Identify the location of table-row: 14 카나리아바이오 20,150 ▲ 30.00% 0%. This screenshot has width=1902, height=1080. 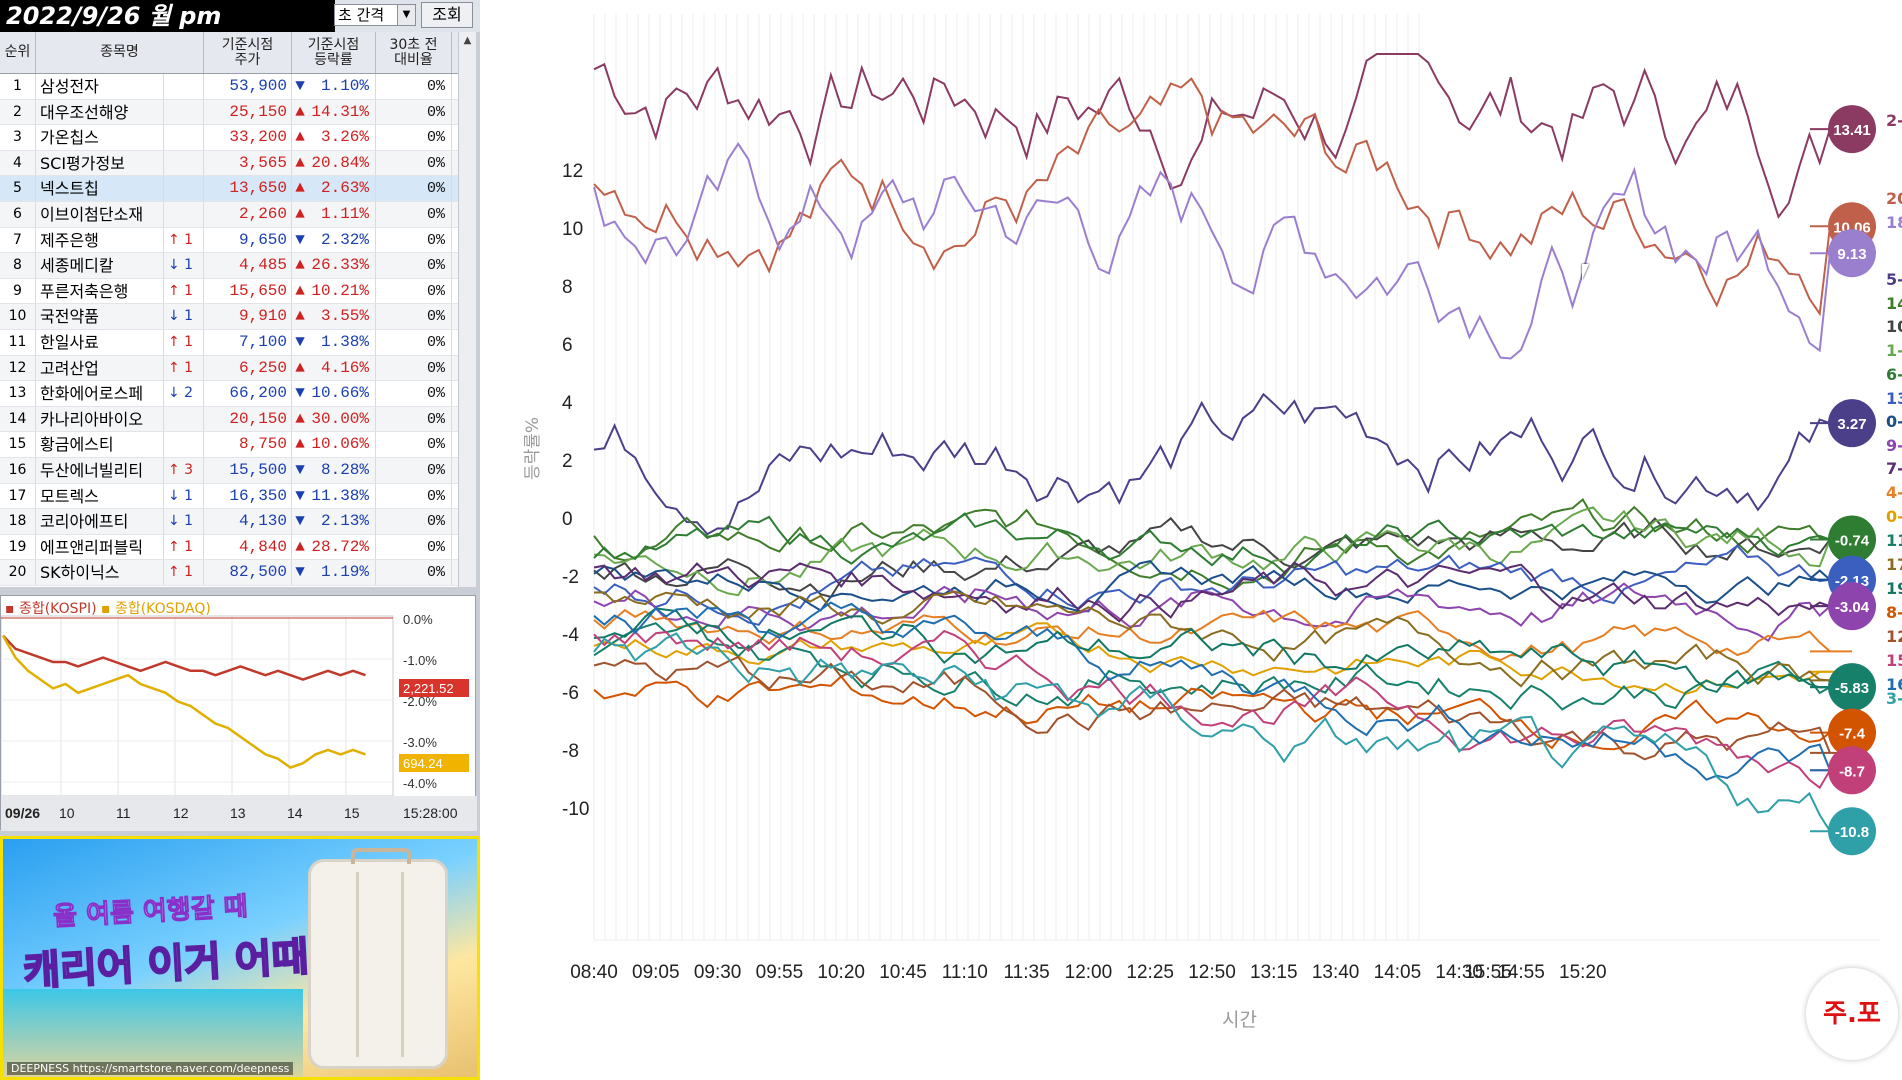
(238, 419).